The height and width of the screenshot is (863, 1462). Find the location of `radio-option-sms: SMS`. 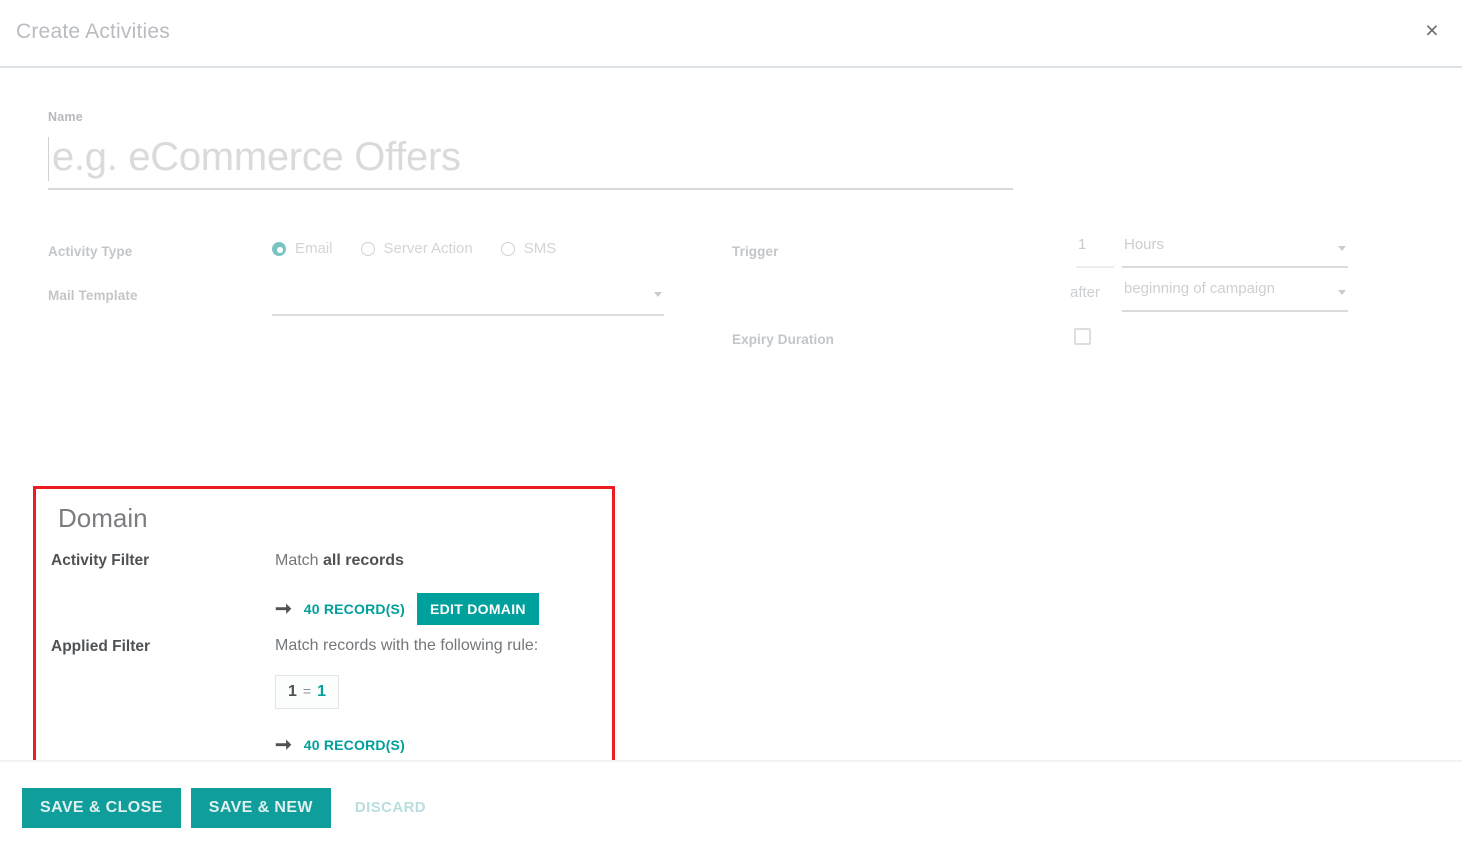

radio-option-sms: SMS is located at coordinates (528, 248).